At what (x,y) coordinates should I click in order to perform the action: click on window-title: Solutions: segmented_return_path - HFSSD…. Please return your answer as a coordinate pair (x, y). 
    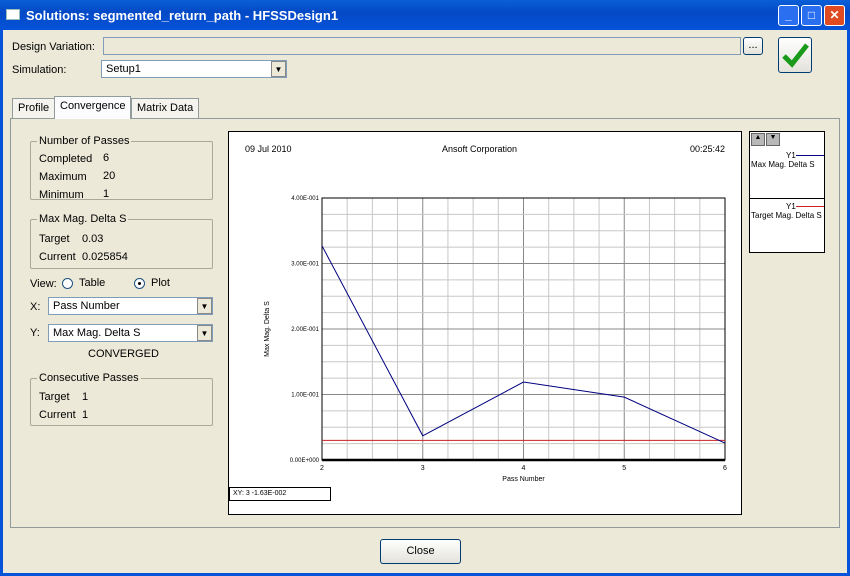
    Looking at the image, I should click on (182, 15).